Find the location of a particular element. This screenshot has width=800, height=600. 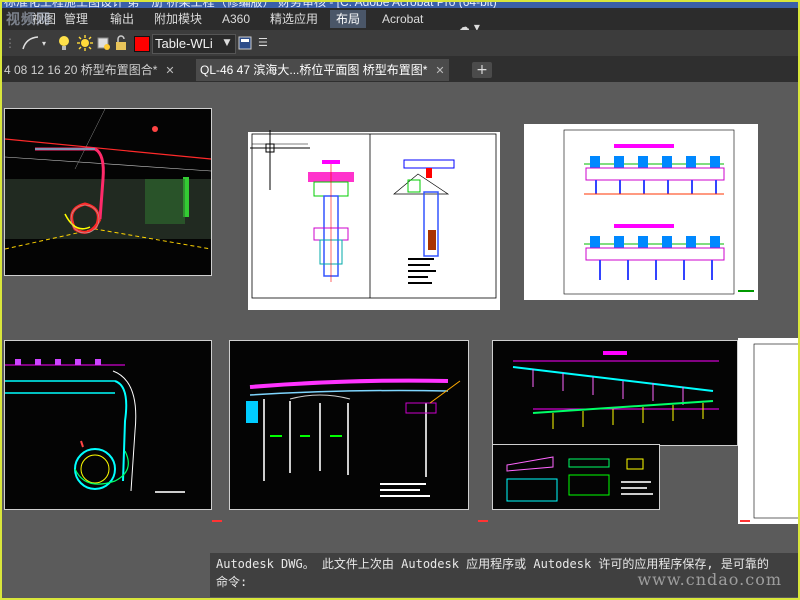

doc-tab-layout-combined: 4 08 12 16 20 桥型布置图合* ✕ is located at coordinates (89, 70).